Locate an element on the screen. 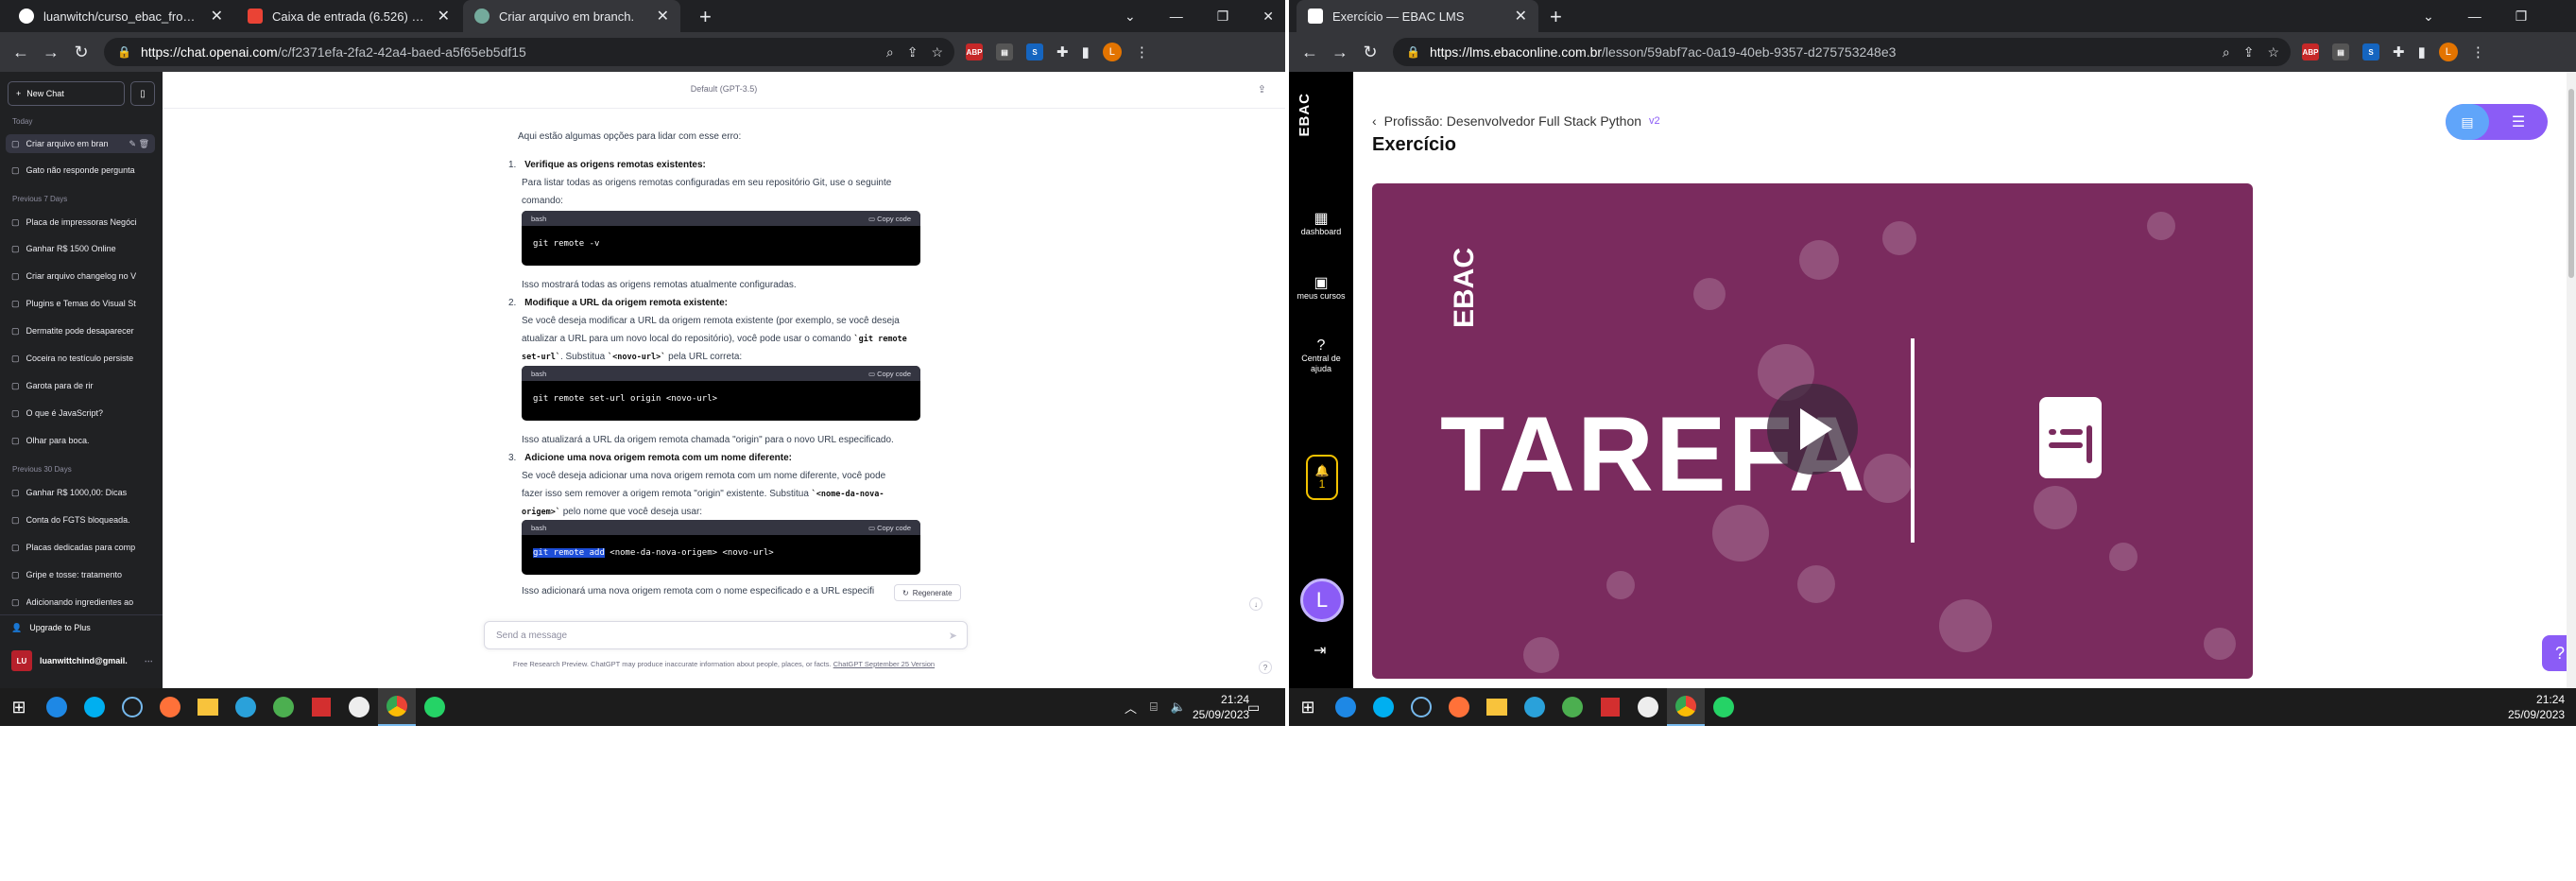  back-icon: ← is located at coordinates (21, 53).